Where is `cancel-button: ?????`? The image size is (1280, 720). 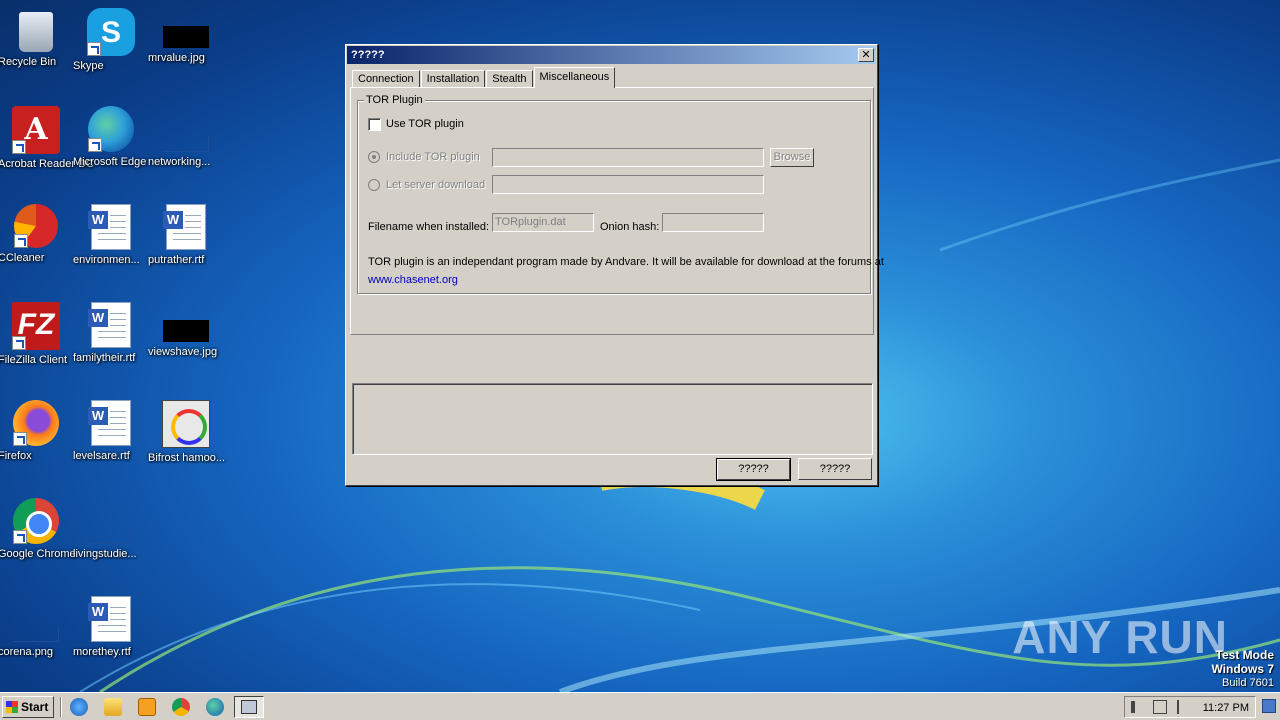 cancel-button: ????? is located at coordinates (835, 469).